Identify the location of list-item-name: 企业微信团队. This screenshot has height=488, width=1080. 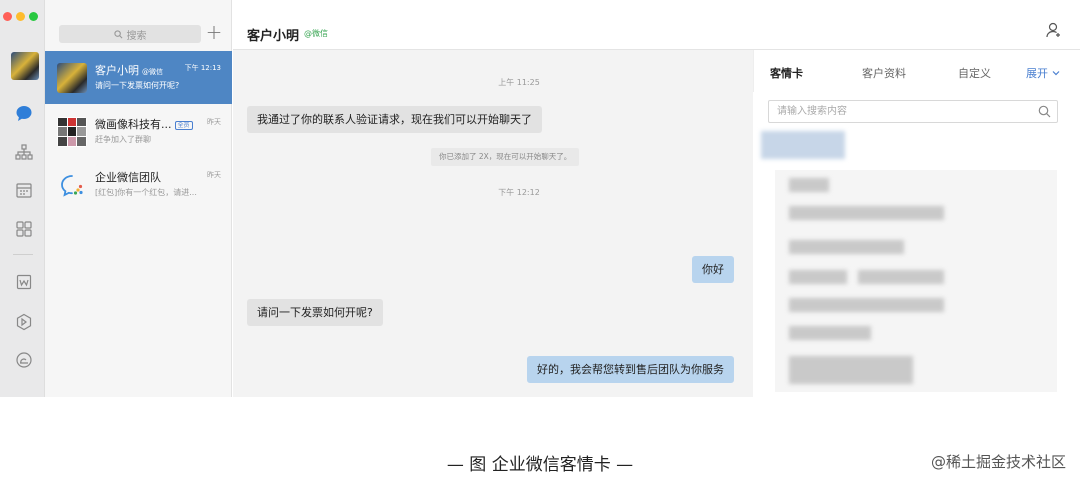
(128, 177).